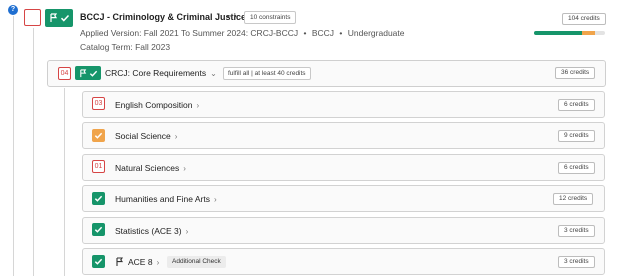  What do you see at coordinates (163, 17) in the screenshot?
I see `program-title-text: BCCJ - Criminology & Criminal Justice` at bounding box center [163, 17].